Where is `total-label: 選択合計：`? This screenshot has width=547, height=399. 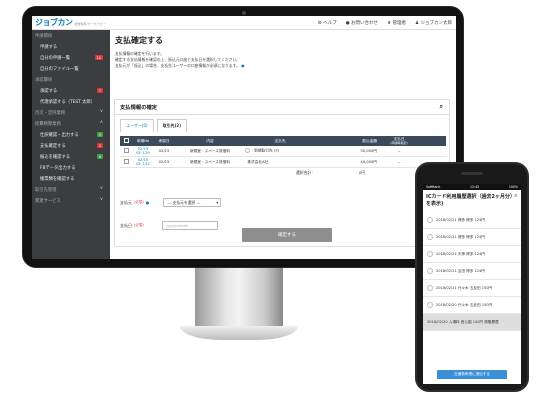
total-label: 選択合計： is located at coordinates (305, 172).